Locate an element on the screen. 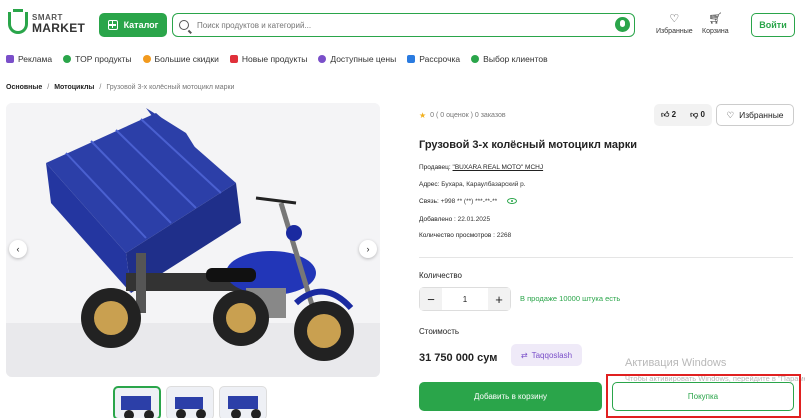  search-bar is located at coordinates (403, 25).